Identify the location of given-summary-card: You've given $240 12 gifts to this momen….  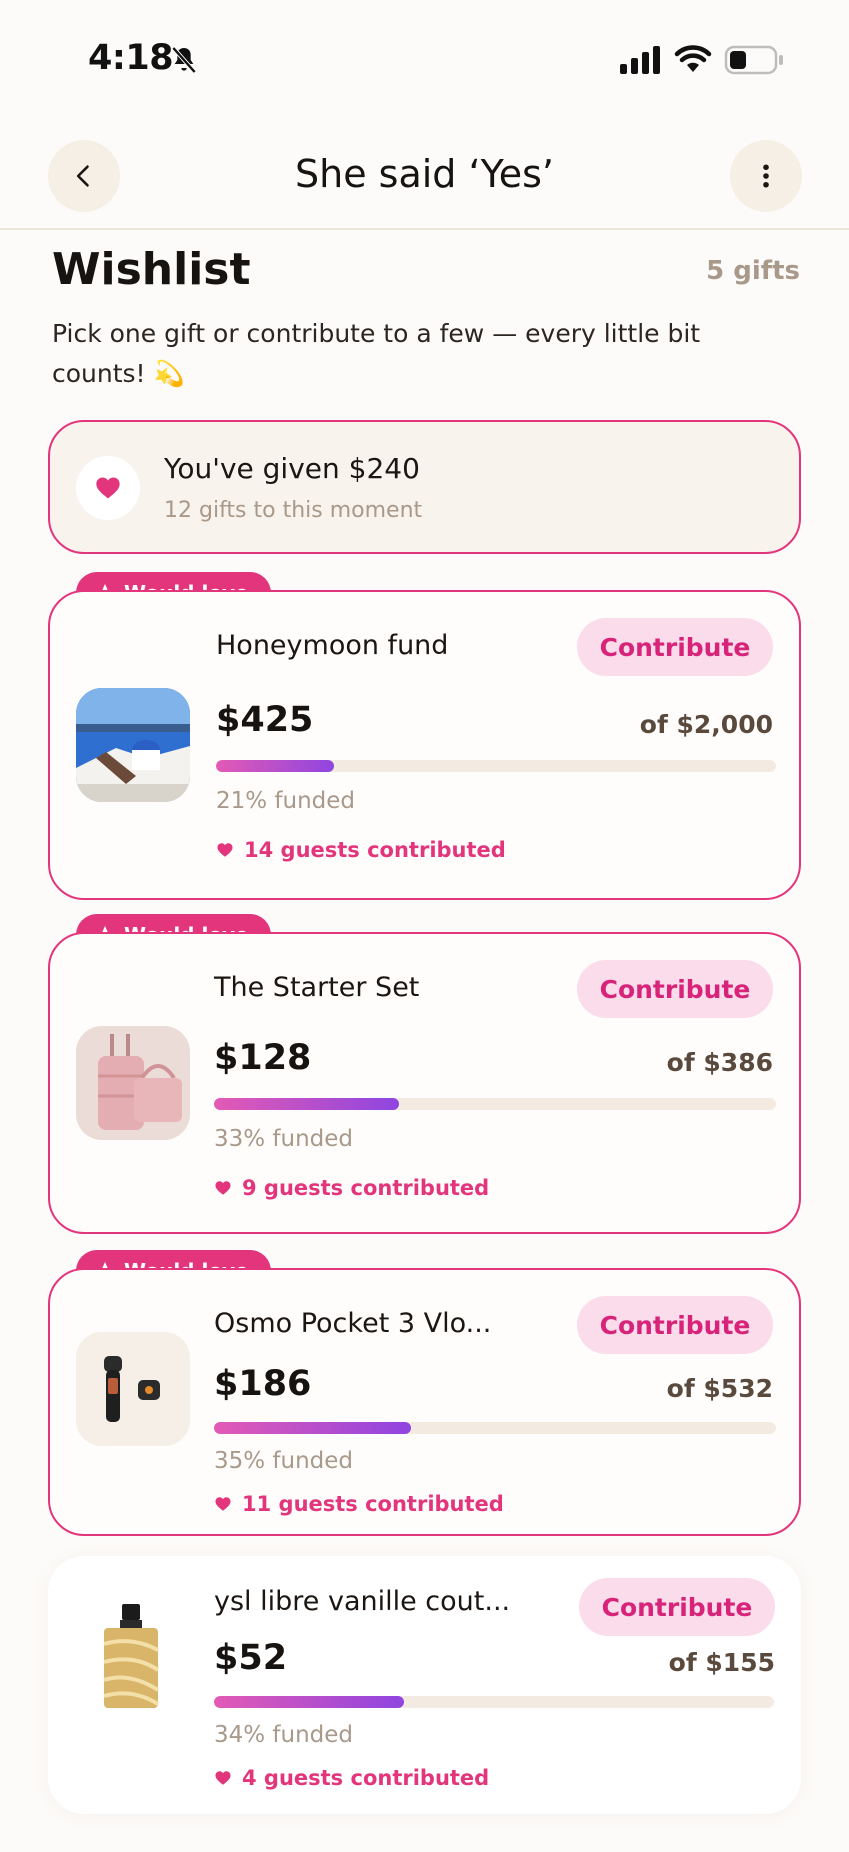
(424, 487).